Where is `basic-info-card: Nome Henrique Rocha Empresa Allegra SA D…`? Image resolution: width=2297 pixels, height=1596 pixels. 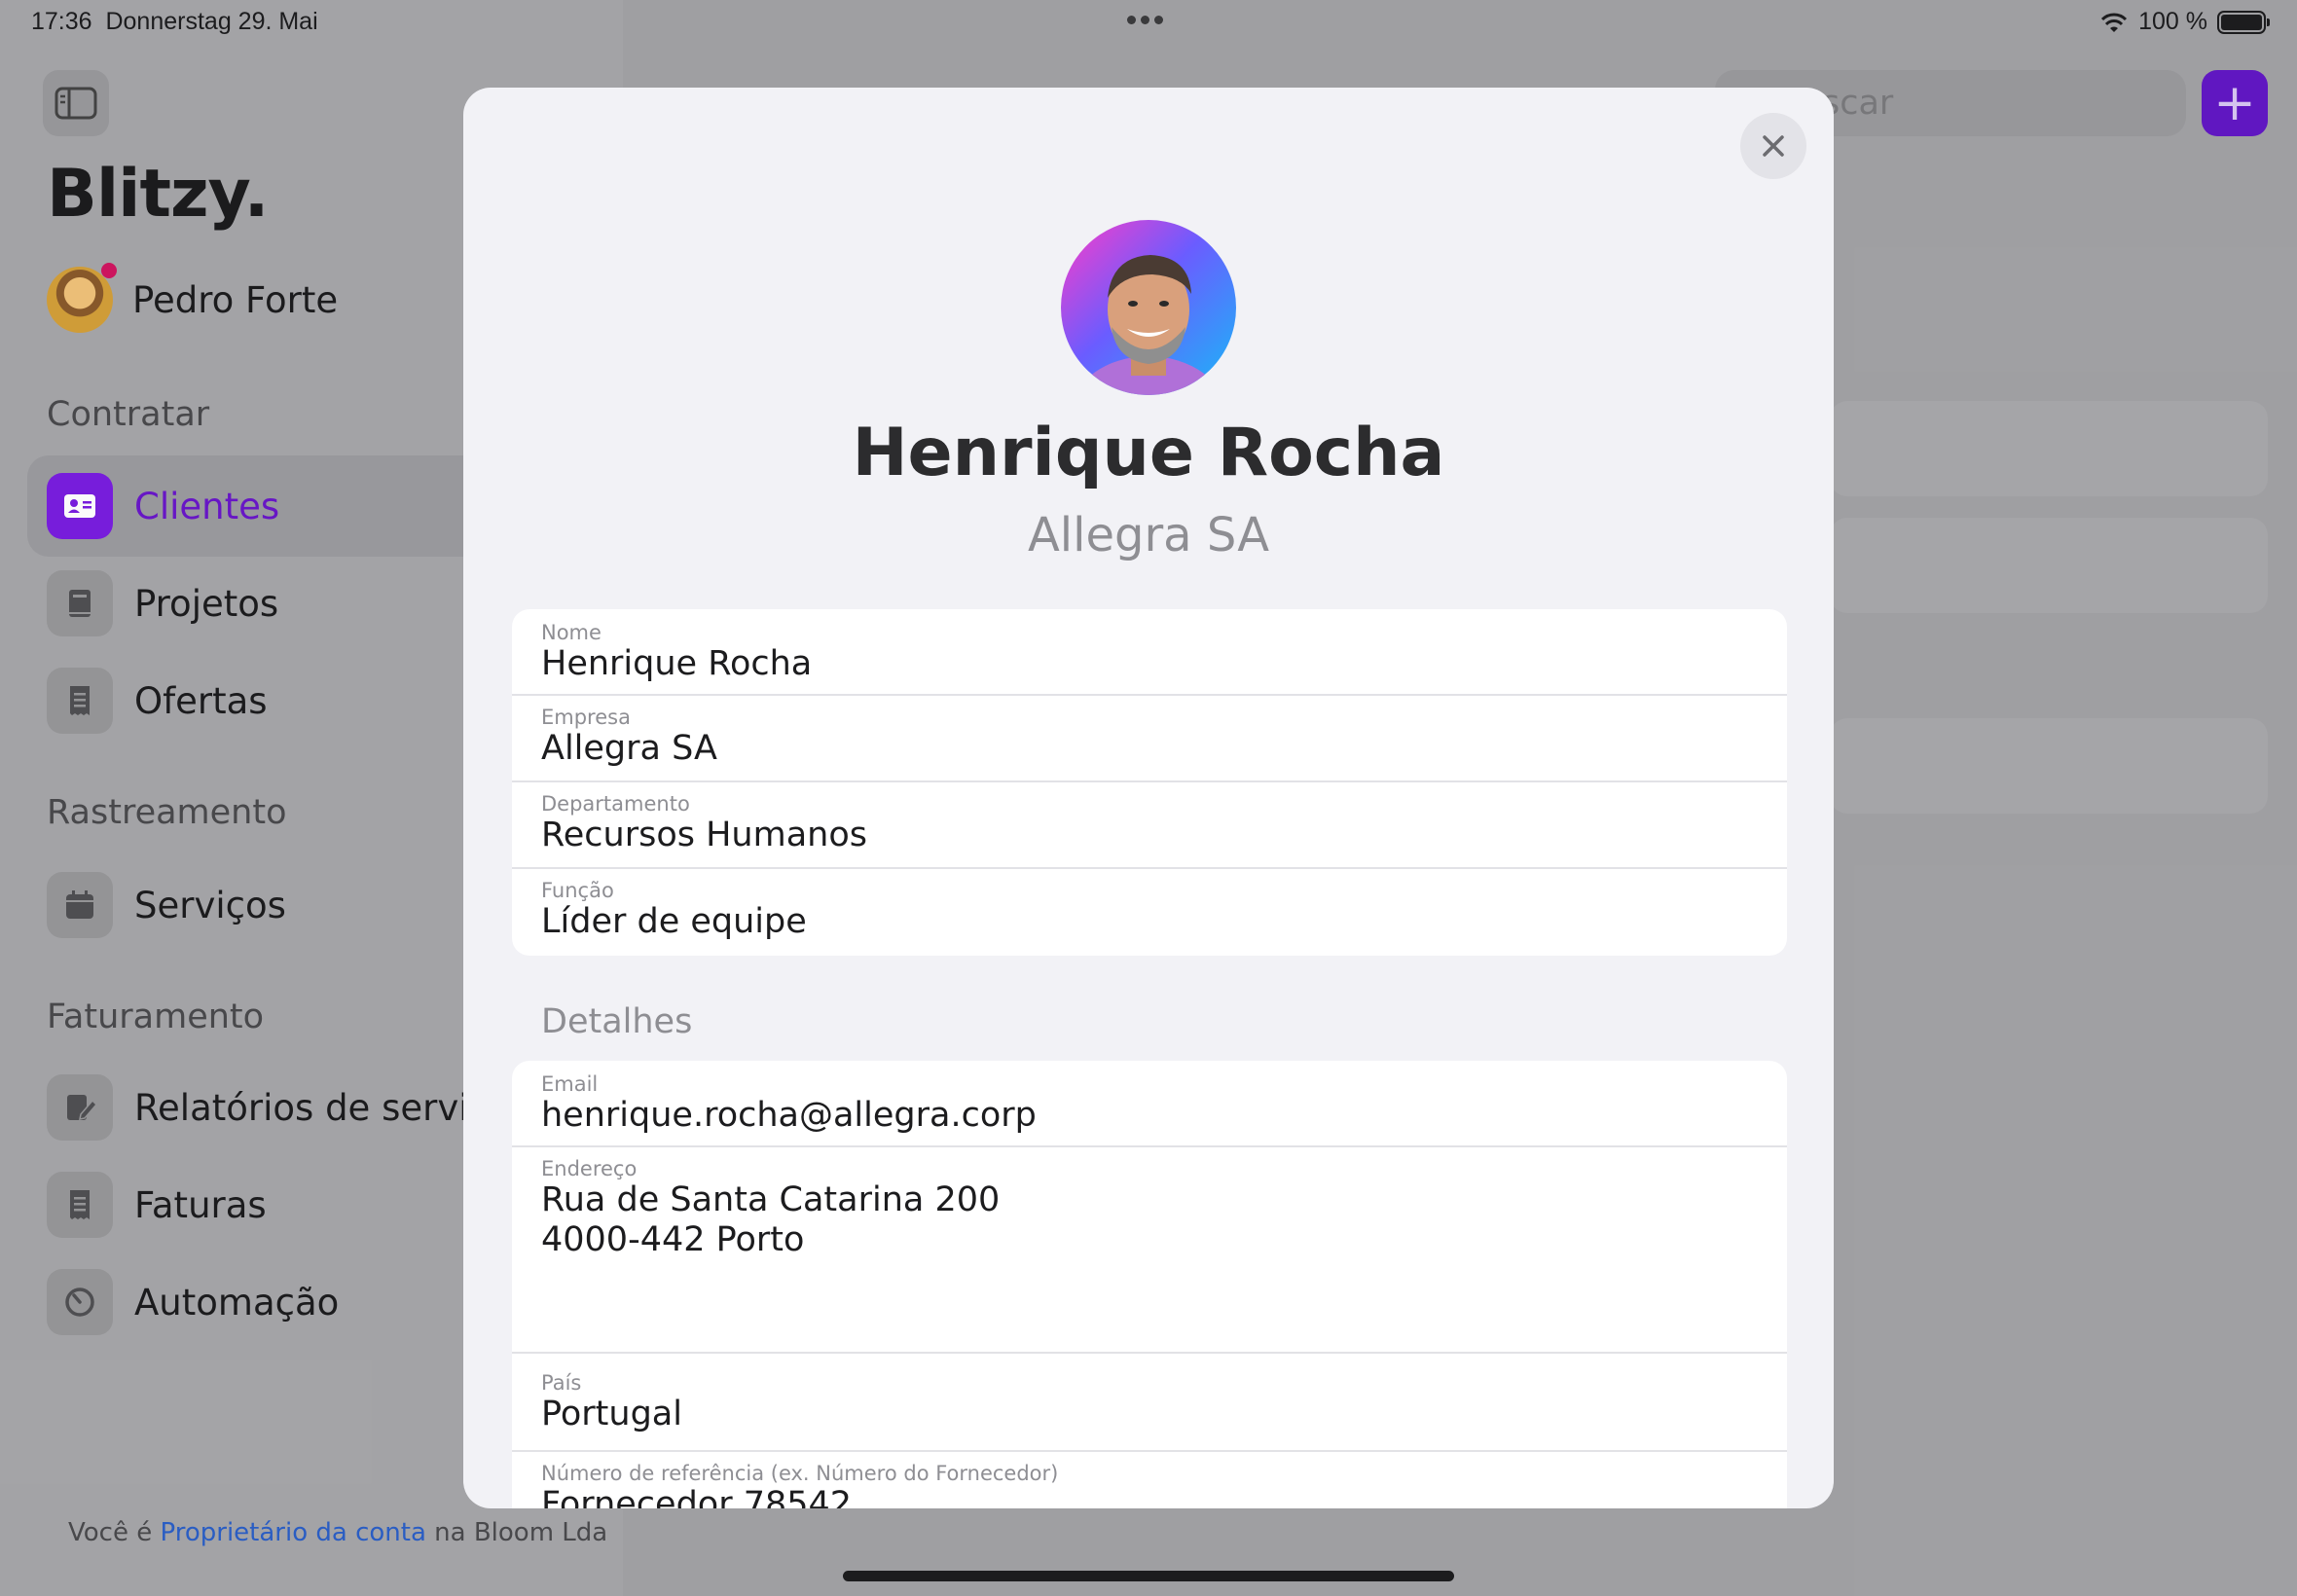
basic-info-card: Nome Henrique Rocha Empresa Allegra SA D… is located at coordinates (1149, 783).